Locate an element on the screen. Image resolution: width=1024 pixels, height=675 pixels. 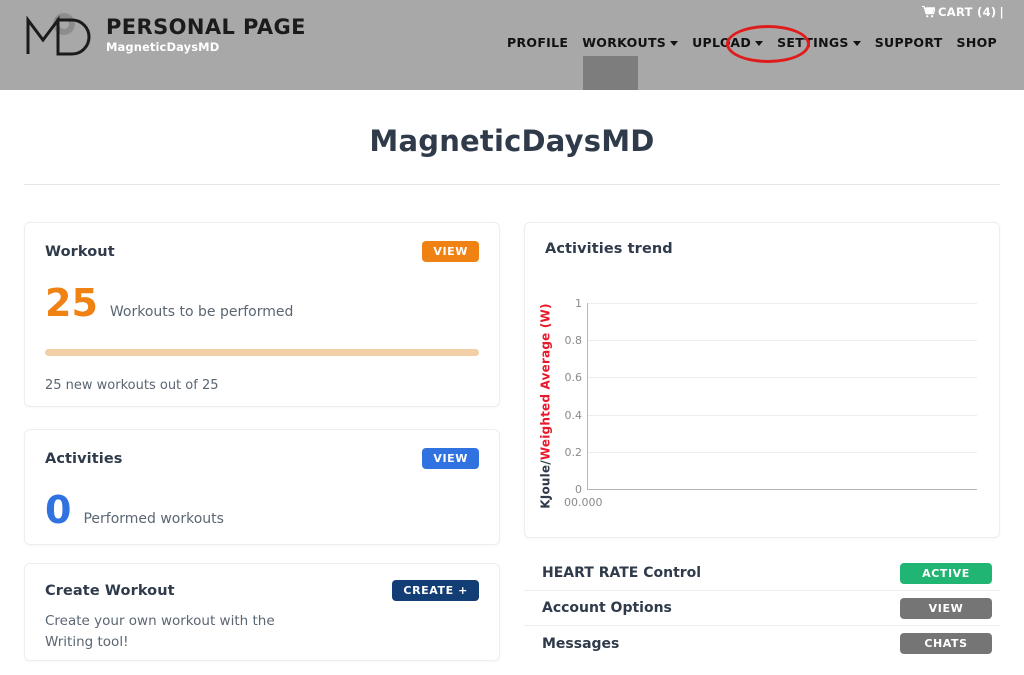
list-item: Messages CHATS is located at coordinates (762, 643).